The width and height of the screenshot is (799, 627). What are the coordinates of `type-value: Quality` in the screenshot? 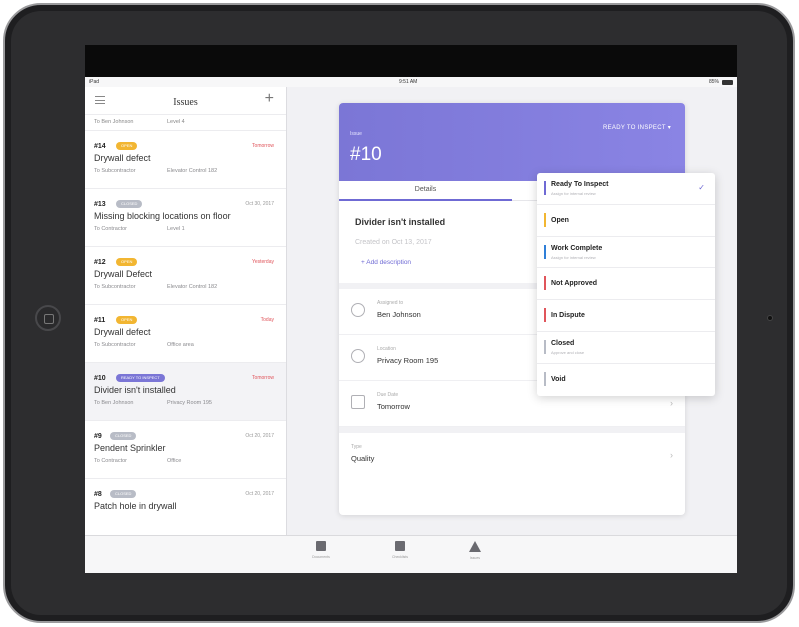 It's located at (363, 458).